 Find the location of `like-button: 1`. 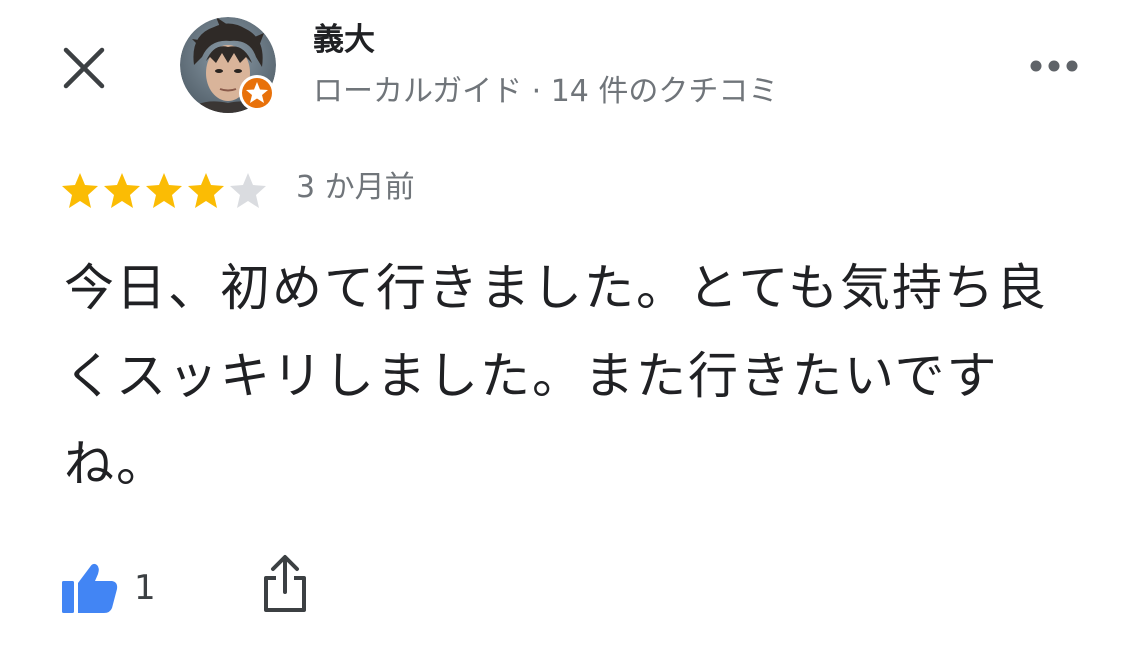

like-button: 1 is located at coordinates (108, 588).